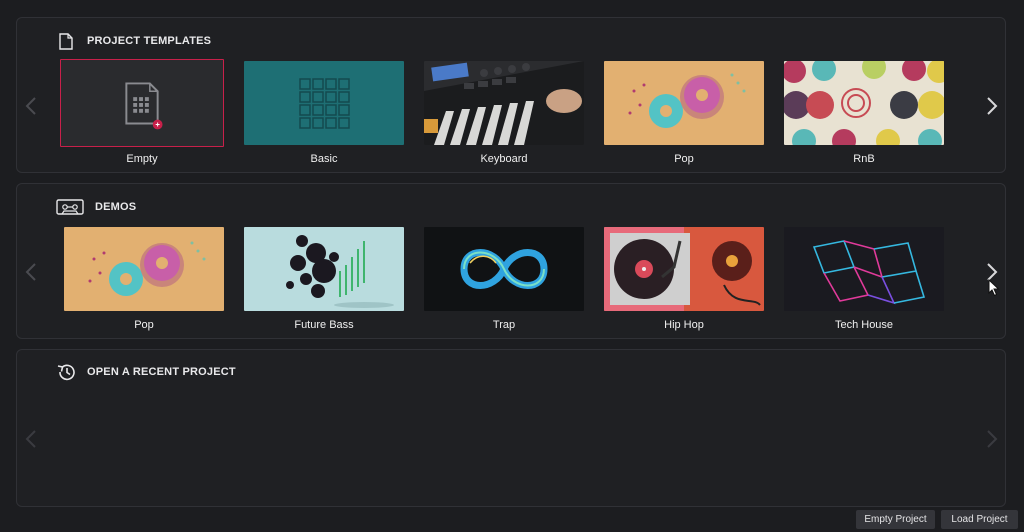 This screenshot has height=532, width=1024. I want to click on tile-label: RnB, so click(864, 159).